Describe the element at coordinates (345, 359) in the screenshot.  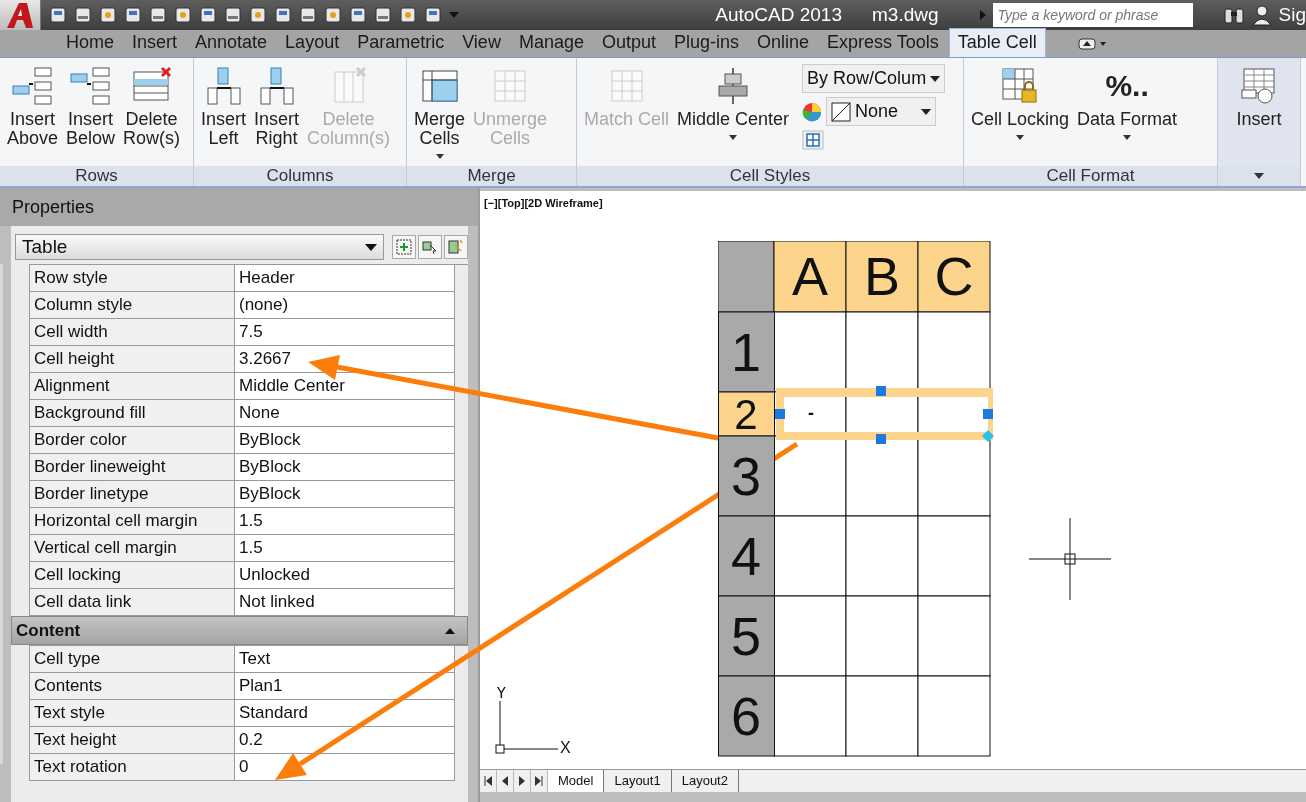
I see `property-value: 3.2667` at that location.